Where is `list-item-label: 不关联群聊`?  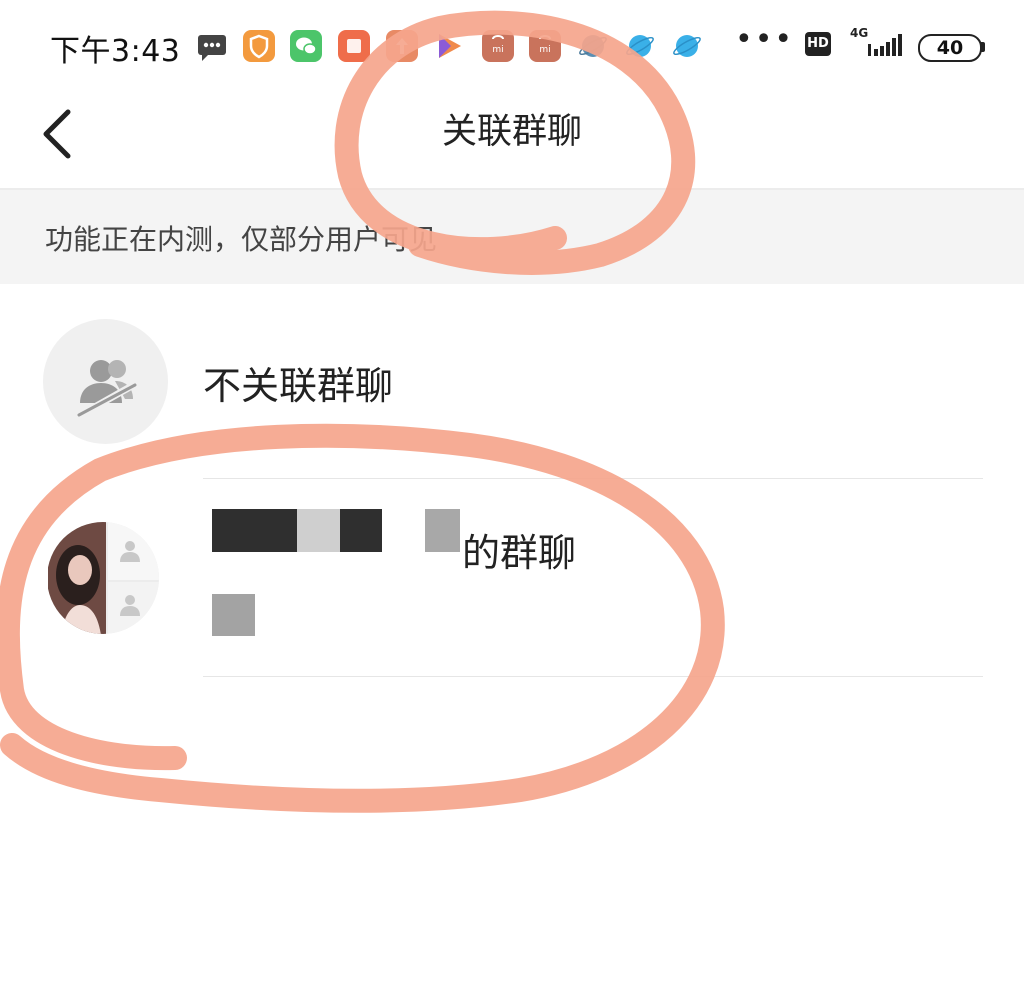
list-item-label: 不关联群聊 is located at coordinates (298, 386).